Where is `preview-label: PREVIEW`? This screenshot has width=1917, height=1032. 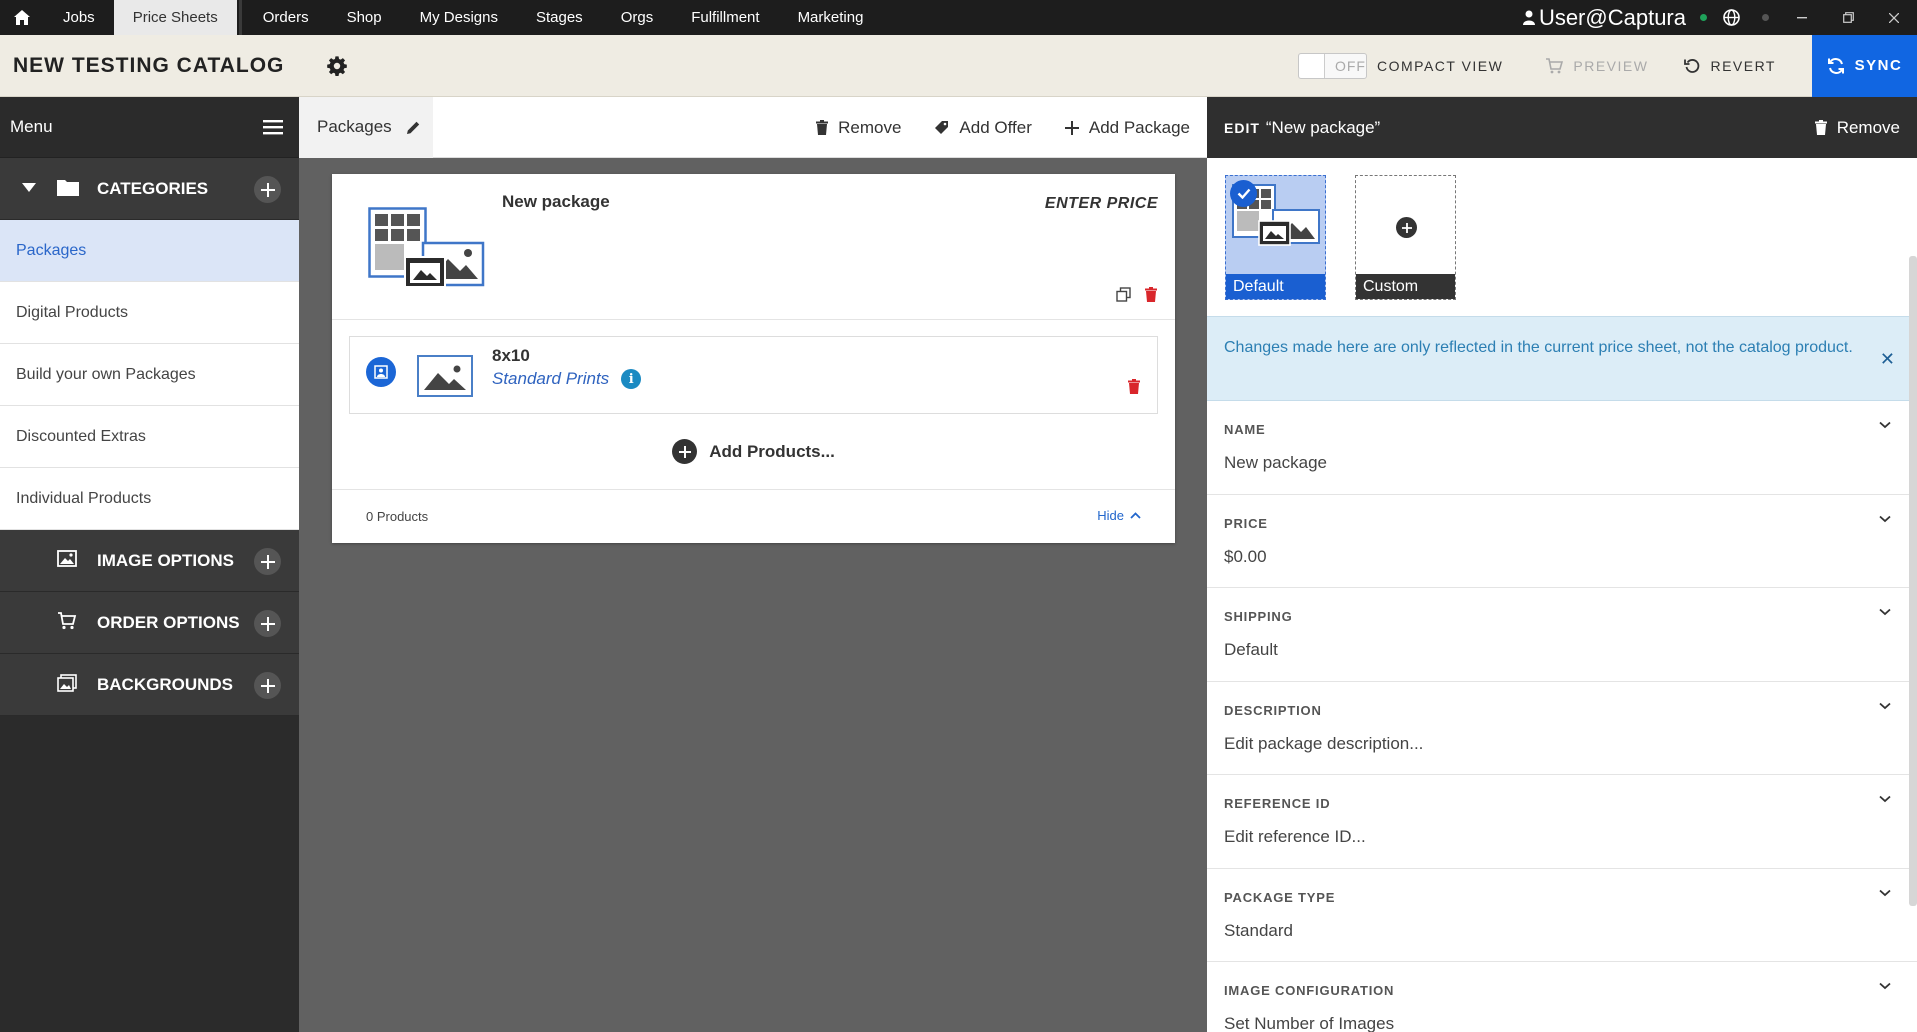 preview-label: PREVIEW is located at coordinates (1611, 65).